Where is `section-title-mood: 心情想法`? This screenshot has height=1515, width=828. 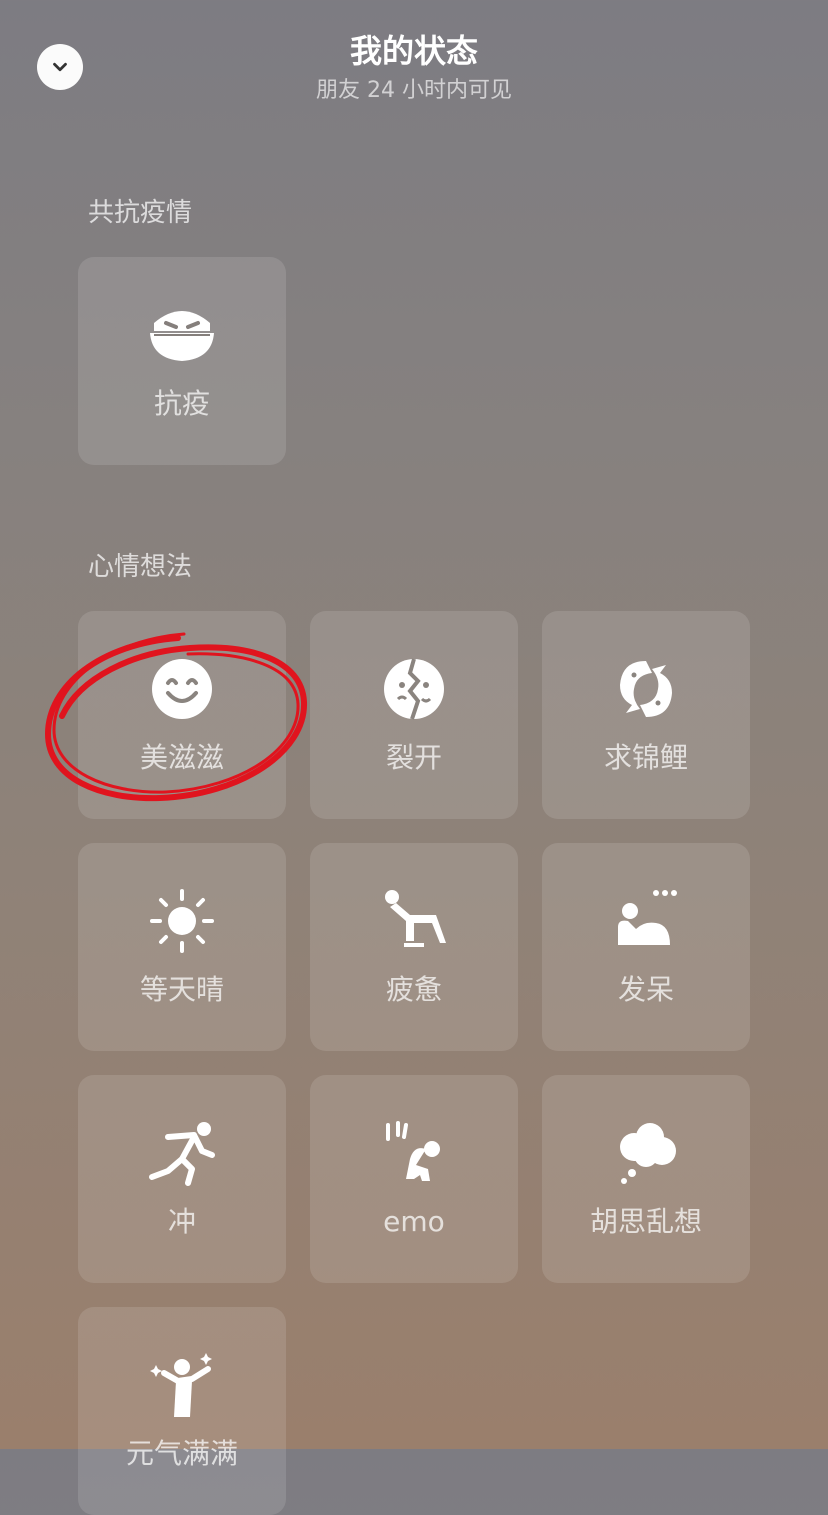
section-title-mood: 心情想法 is located at coordinates (140, 567).